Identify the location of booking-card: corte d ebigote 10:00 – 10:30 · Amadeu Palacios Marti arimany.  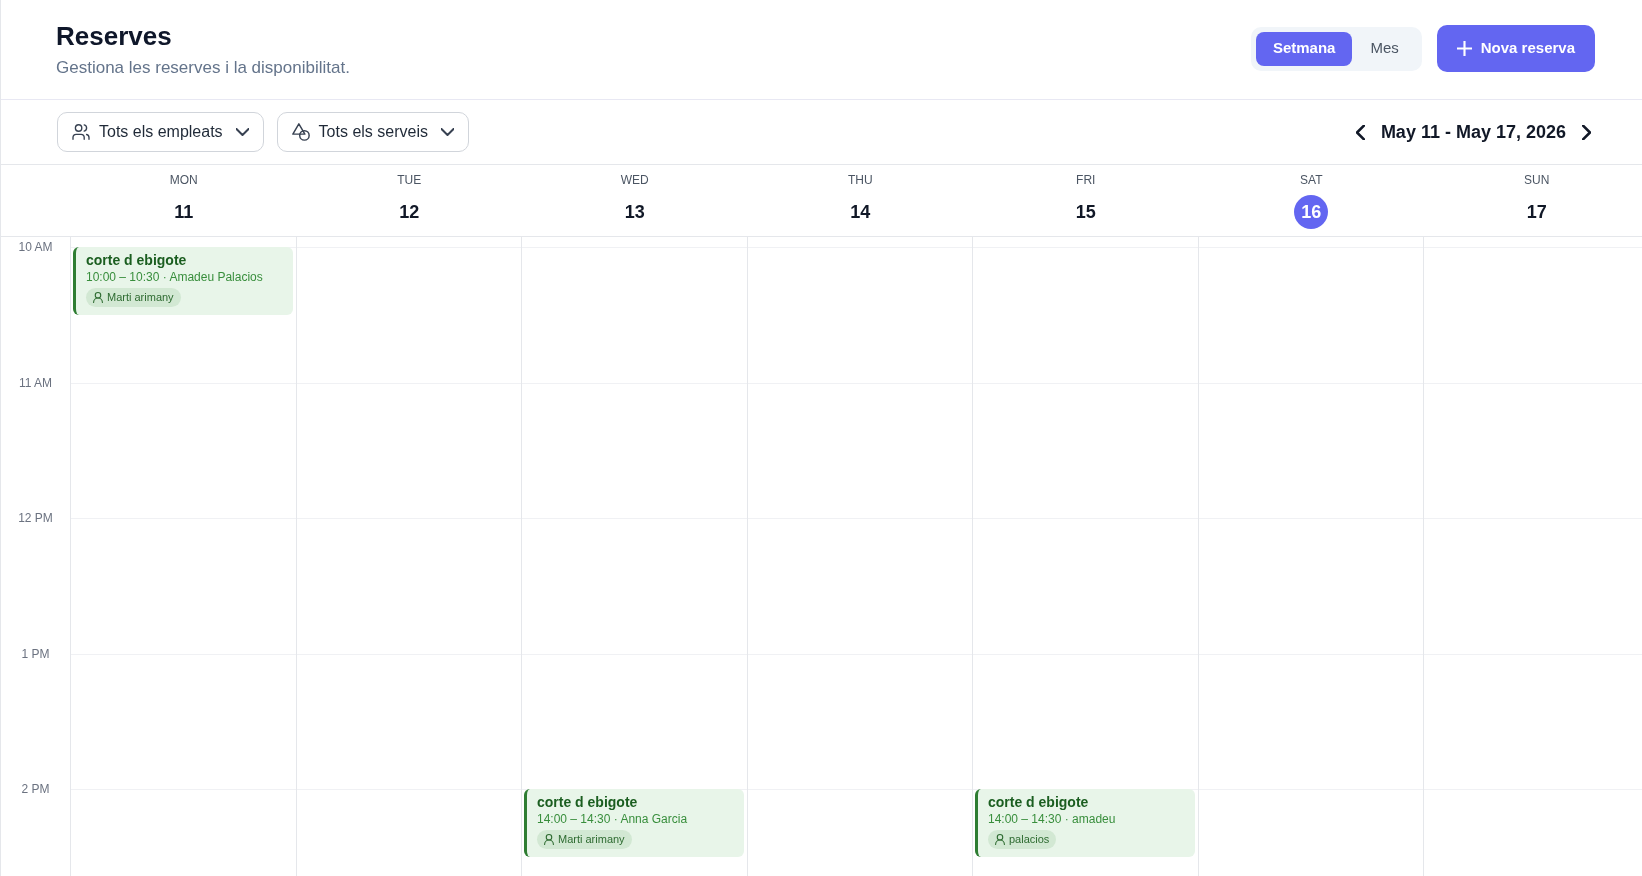
(183, 281).